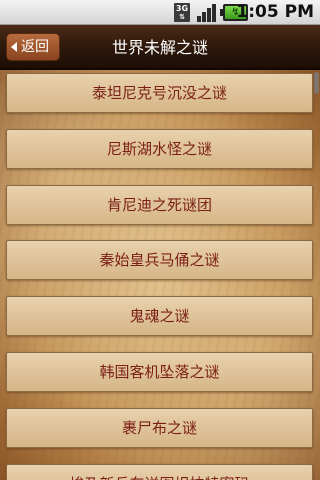  I want to click on scrollbar-thumb, so click(316, 83).